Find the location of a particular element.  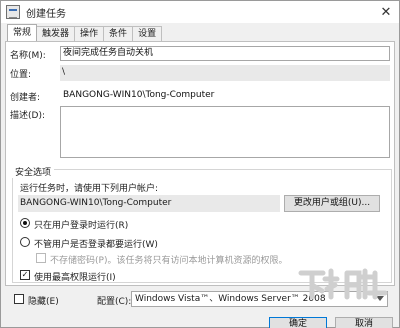

tab-triggers: 触发器 is located at coordinates (56, 33).